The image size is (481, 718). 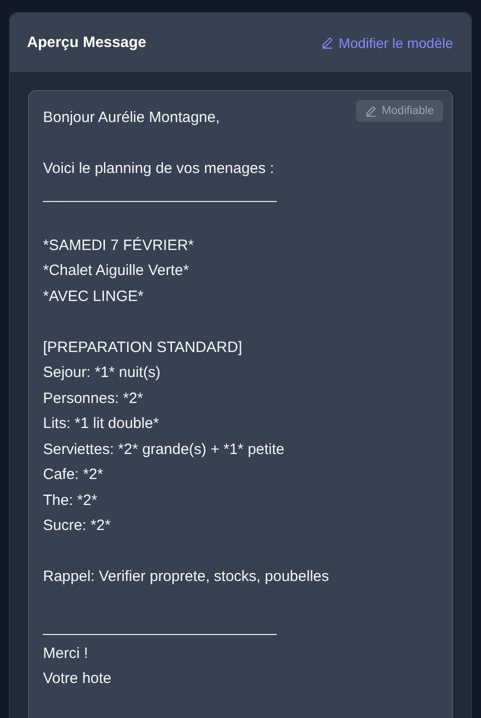 What do you see at coordinates (131, 118) in the screenshot?
I see `message-line: Bonjour Aurélie Montagne,` at bounding box center [131, 118].